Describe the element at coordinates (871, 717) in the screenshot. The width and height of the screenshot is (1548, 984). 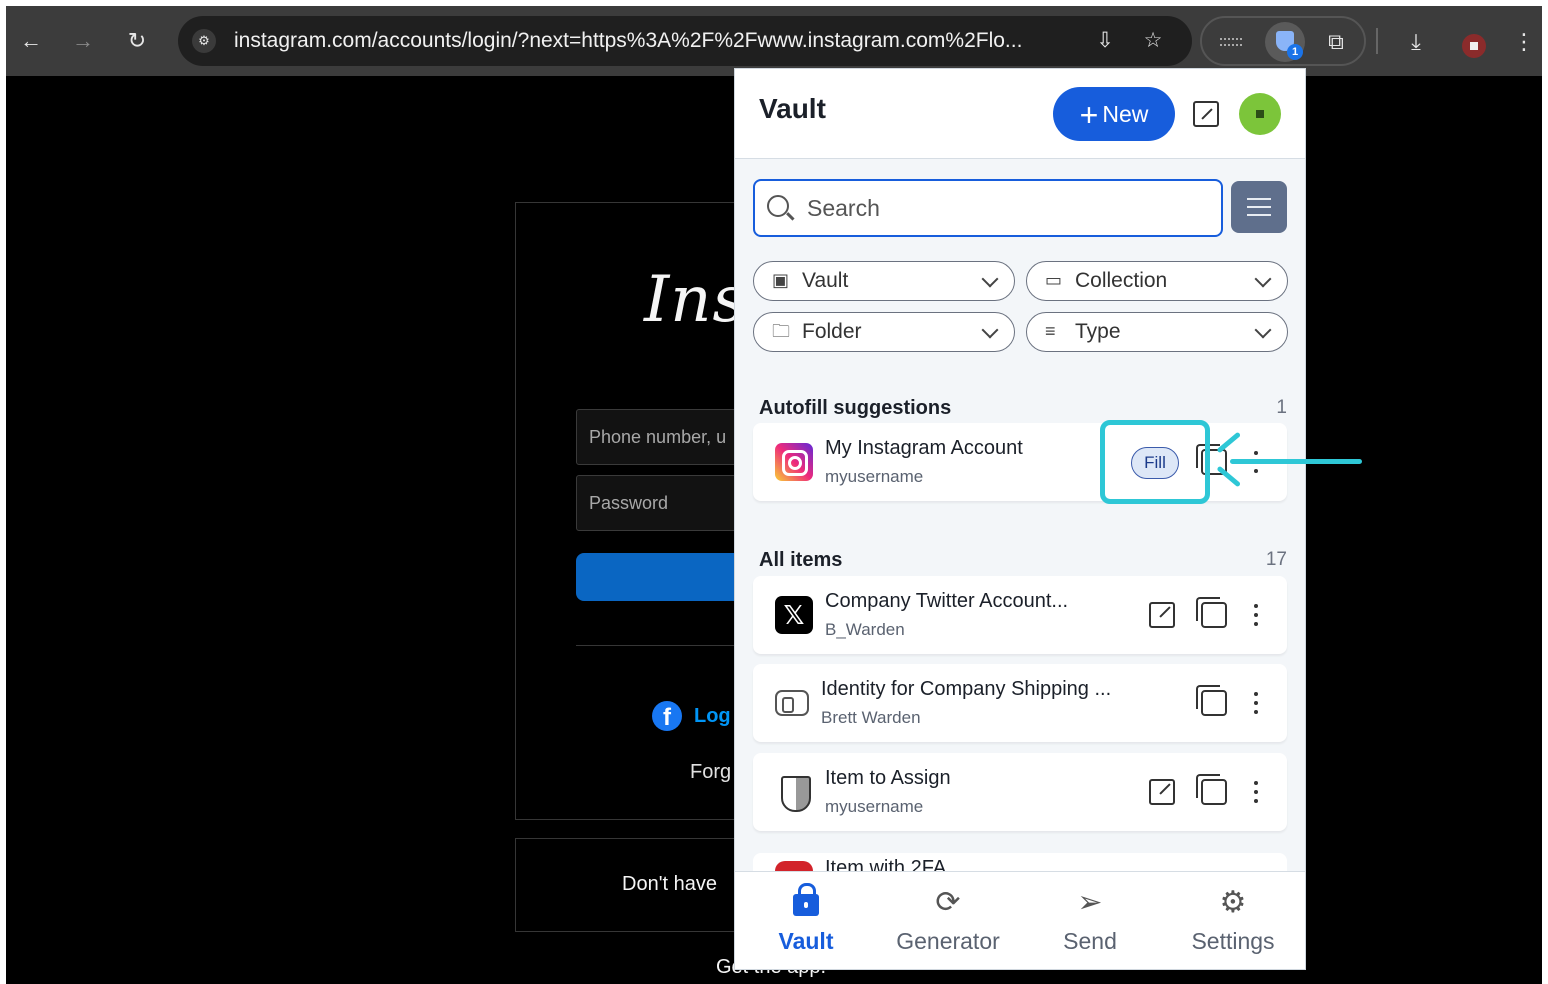
I see `item-username: Brett Warden` at that location.